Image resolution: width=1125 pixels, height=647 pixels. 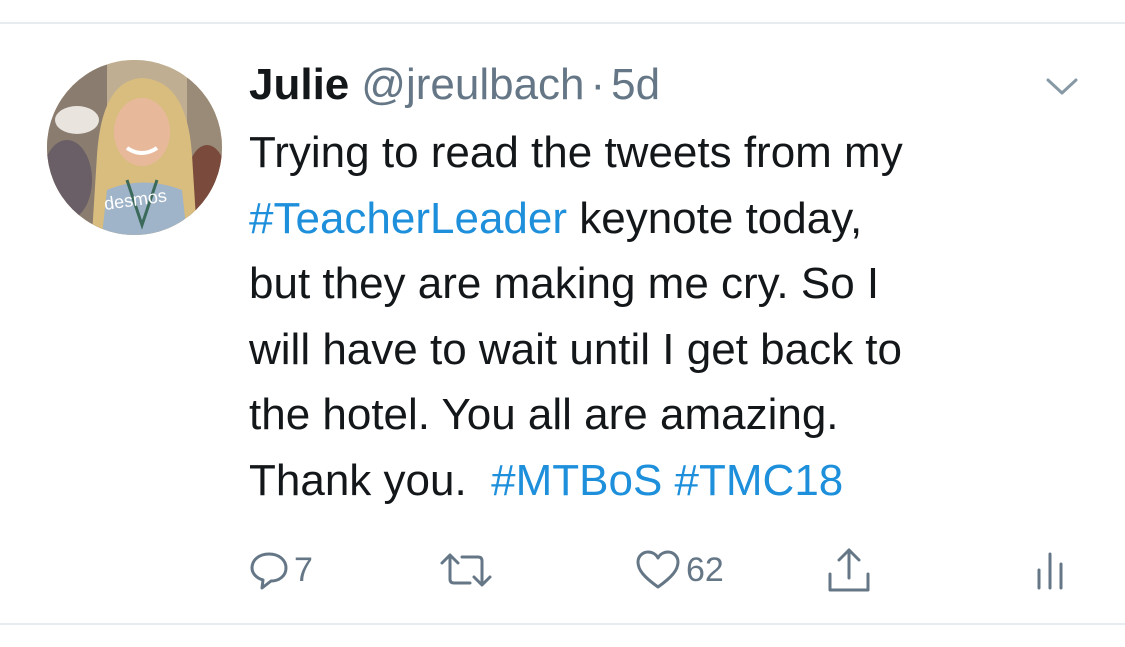 What do you see at coordinates (544, 415) in the screenshot?
I see `tweet-text-segment: the hotel. You all are amazing.` at bounding box center [544, 415].